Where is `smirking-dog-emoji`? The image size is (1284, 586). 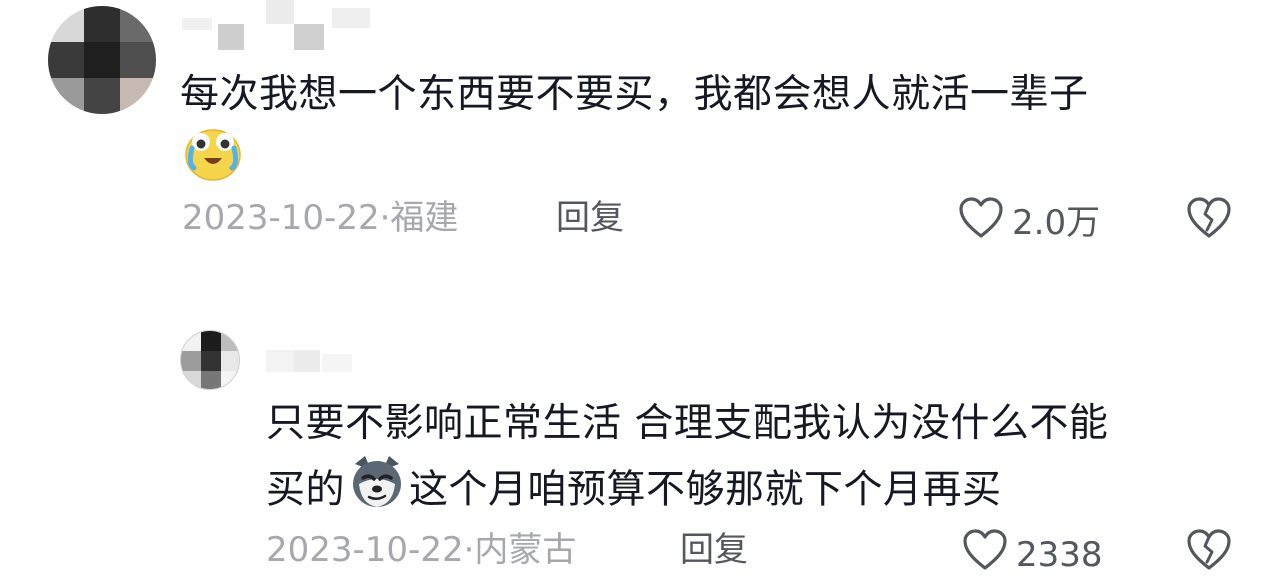
smirking-dog-emoji is located at coordinates (377, 492).